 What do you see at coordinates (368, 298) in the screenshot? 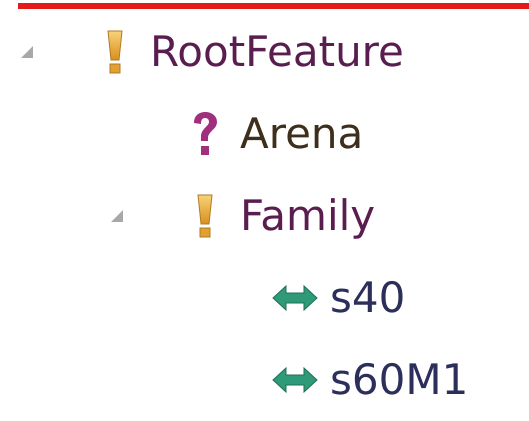
I see `tree-item-label: s40` at bounding box center [368, 298].